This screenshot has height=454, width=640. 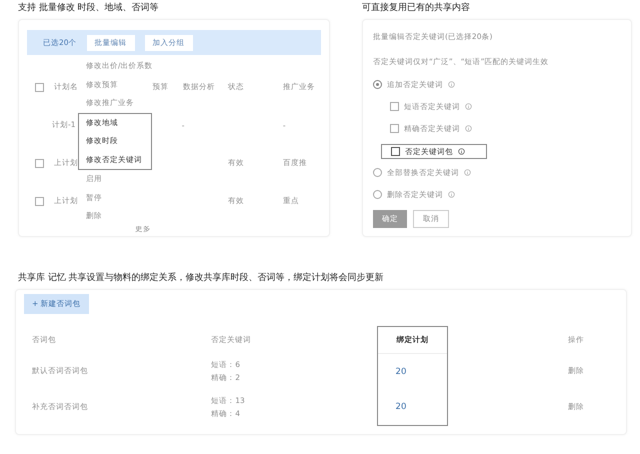 What do you see at coordinates (416, 8) in the screenshot?
I see `section-caption: 可直接复用已有的共享内容` at bounding box center [416, 8].